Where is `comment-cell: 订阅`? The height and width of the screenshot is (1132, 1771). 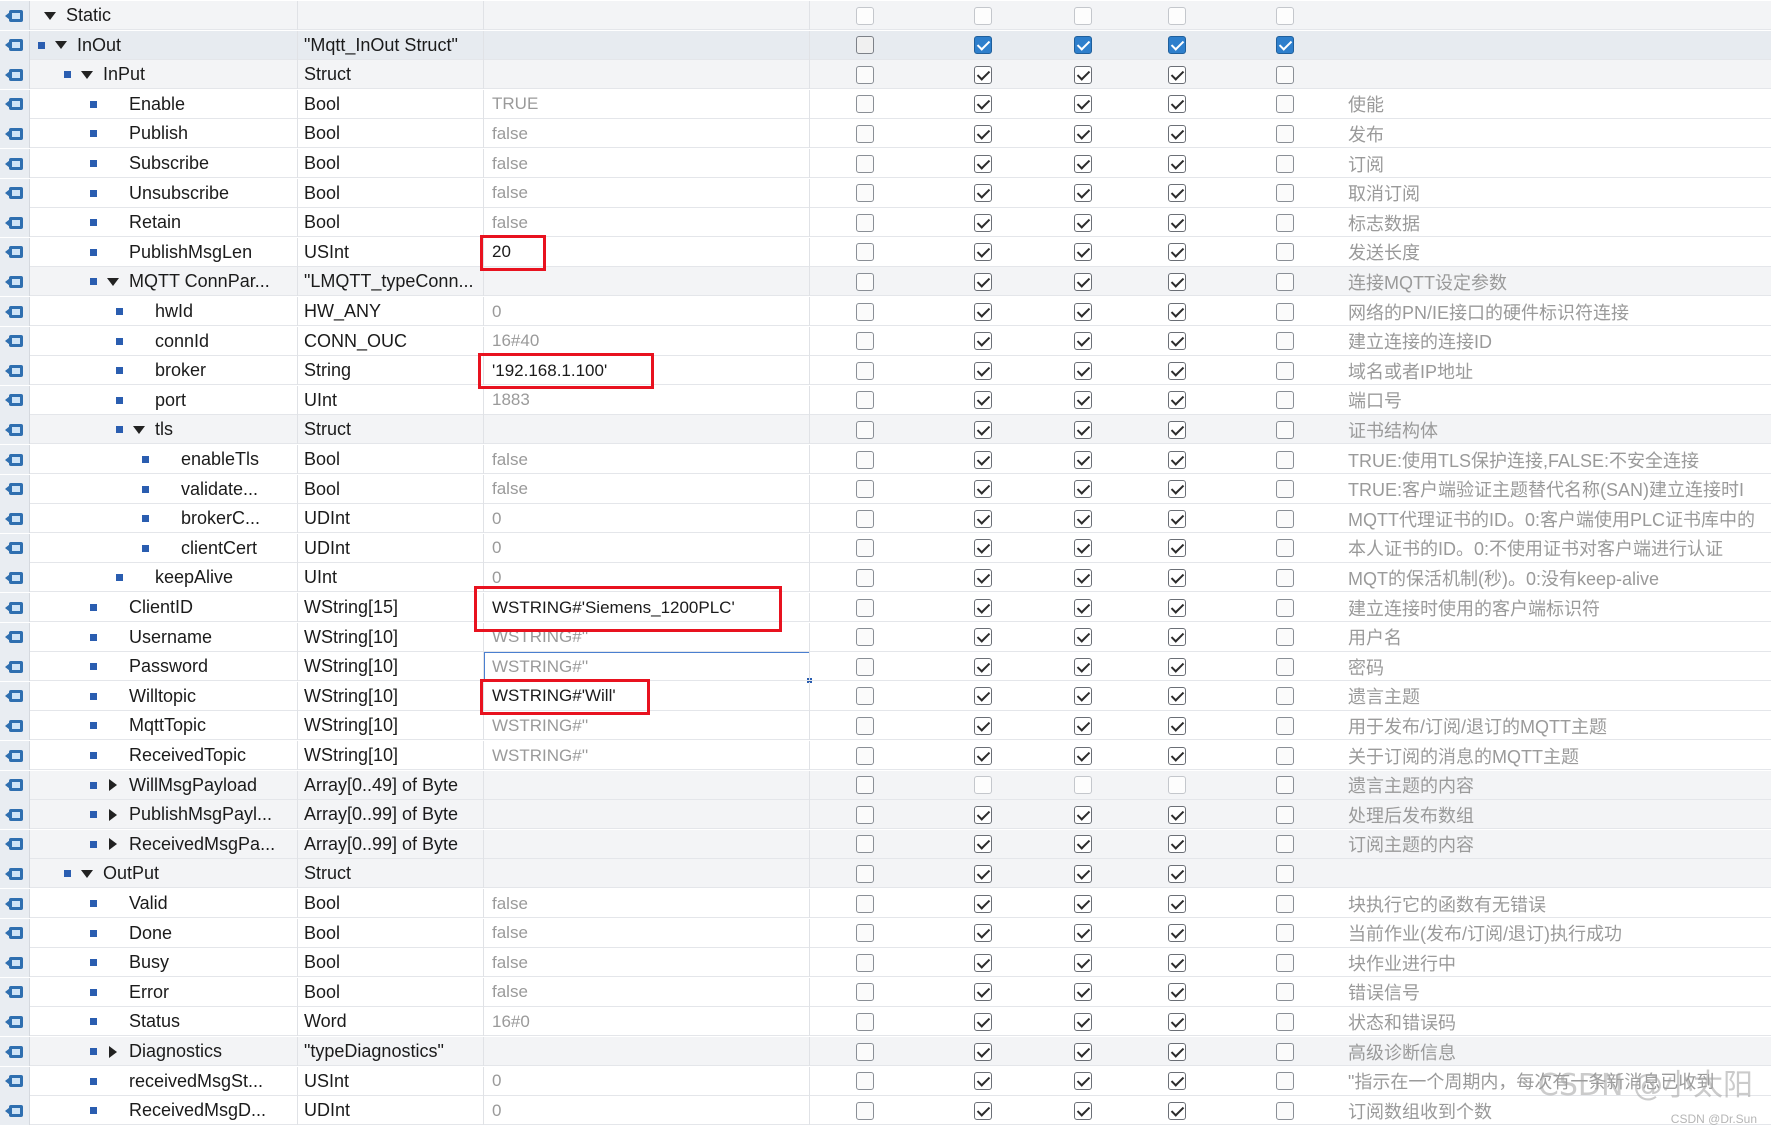
comment-cell: 订阅 is located at coordinates (1557, 163).